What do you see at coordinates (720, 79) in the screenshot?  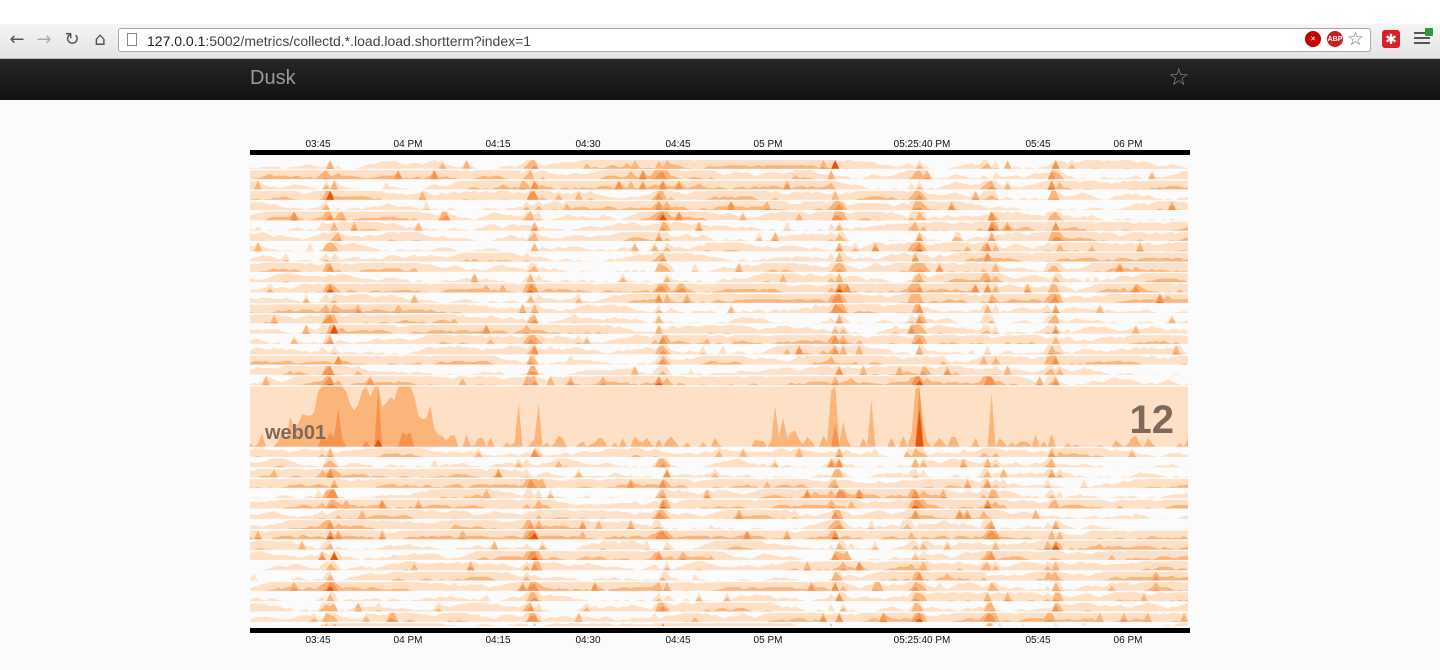 I see `app-navbar: Dusk ☆` at bounding box center [720, 79].